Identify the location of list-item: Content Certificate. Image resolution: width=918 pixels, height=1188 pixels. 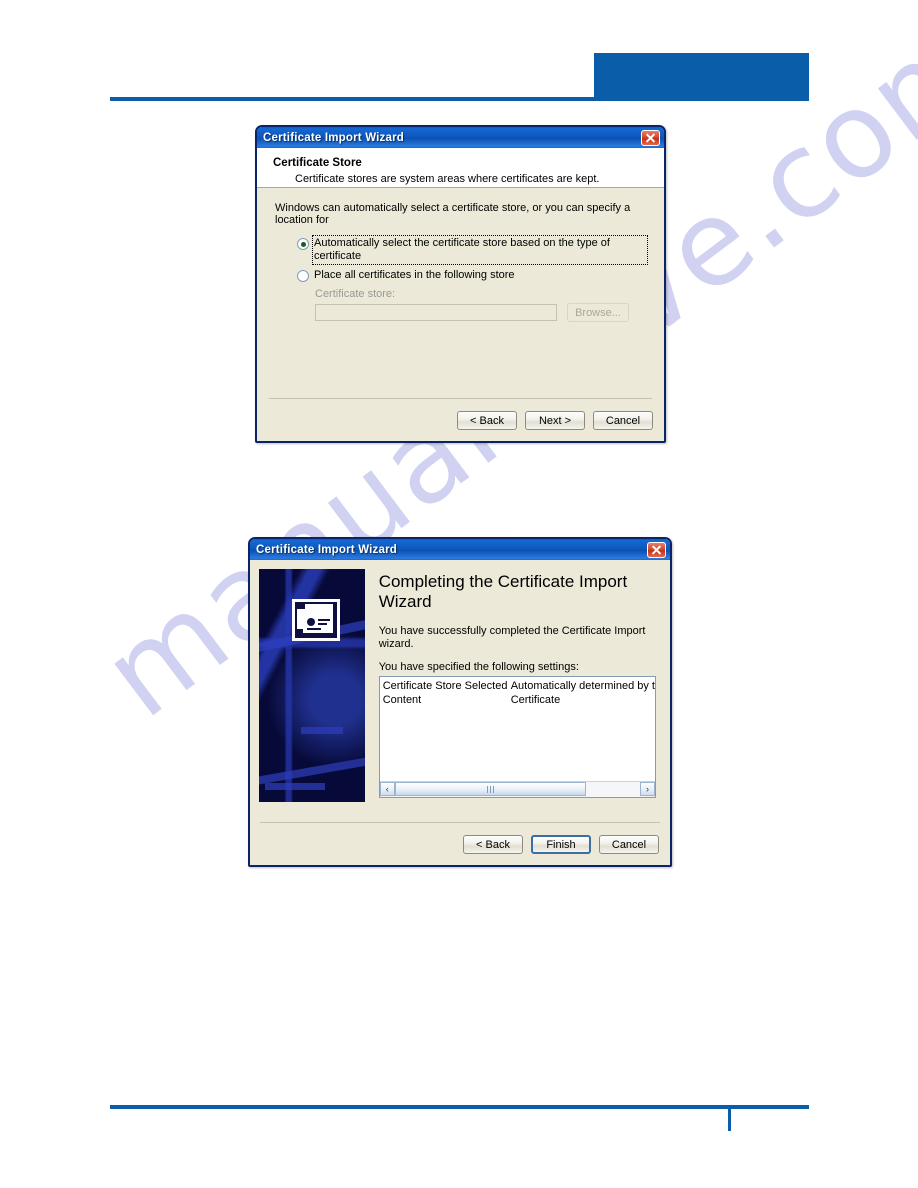
(519, 700).